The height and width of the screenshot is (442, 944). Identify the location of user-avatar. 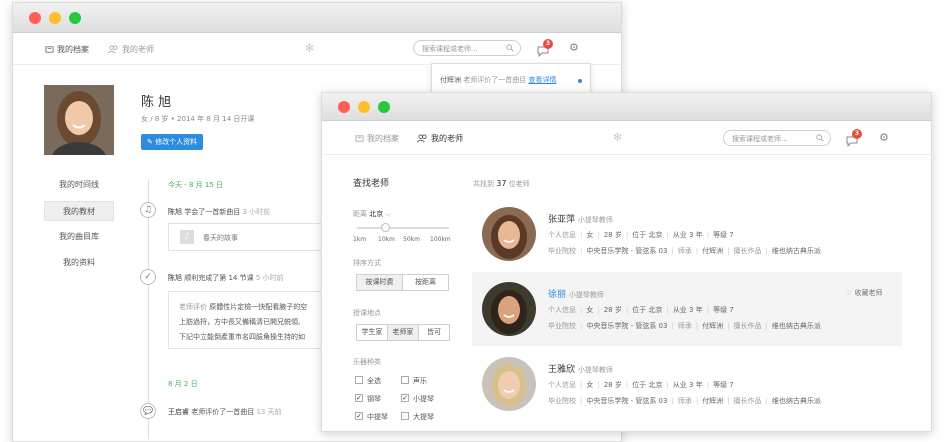
(79, 120).